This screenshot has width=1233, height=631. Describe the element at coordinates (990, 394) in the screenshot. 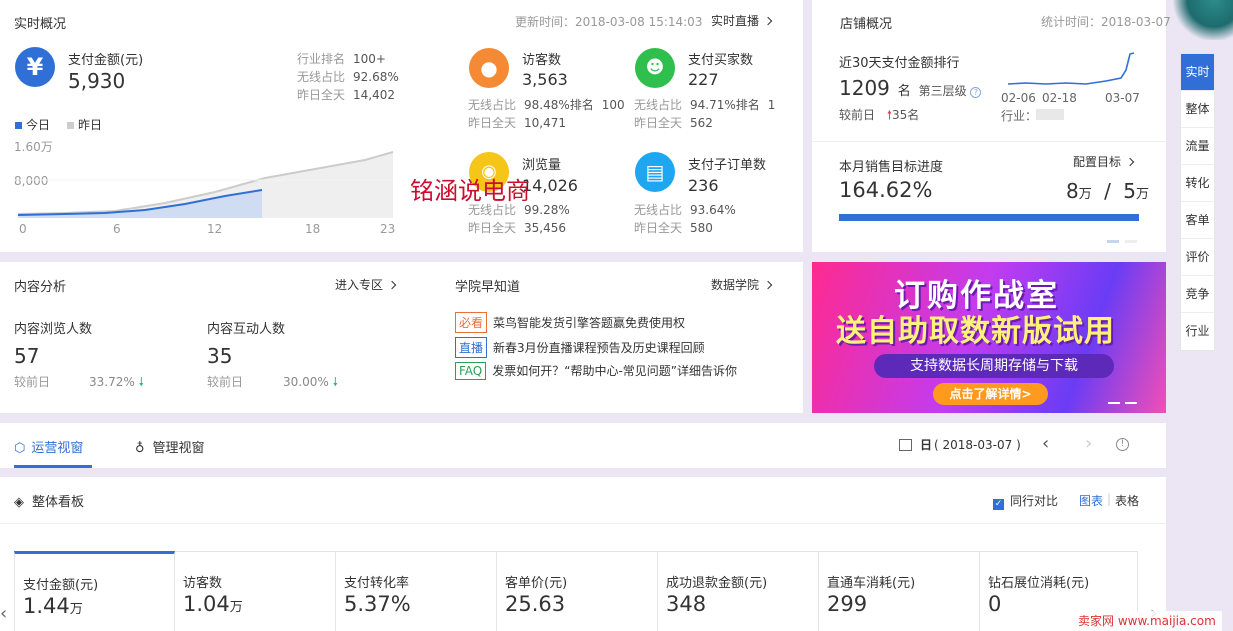

I see `banner-cta: 点击了解详情>` at that location.